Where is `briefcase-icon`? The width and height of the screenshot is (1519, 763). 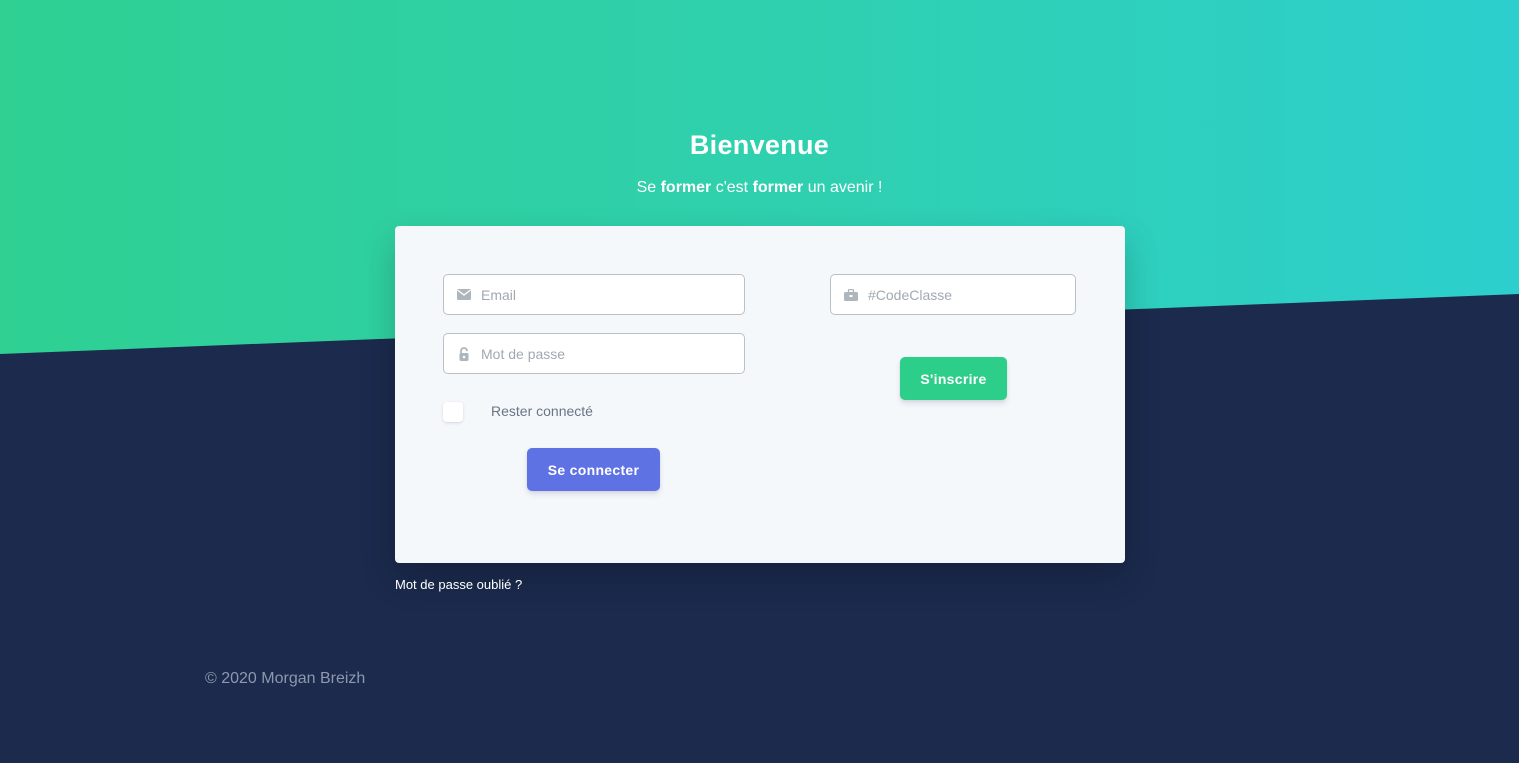 briefcase-icon is located at coordinates (850, 294).